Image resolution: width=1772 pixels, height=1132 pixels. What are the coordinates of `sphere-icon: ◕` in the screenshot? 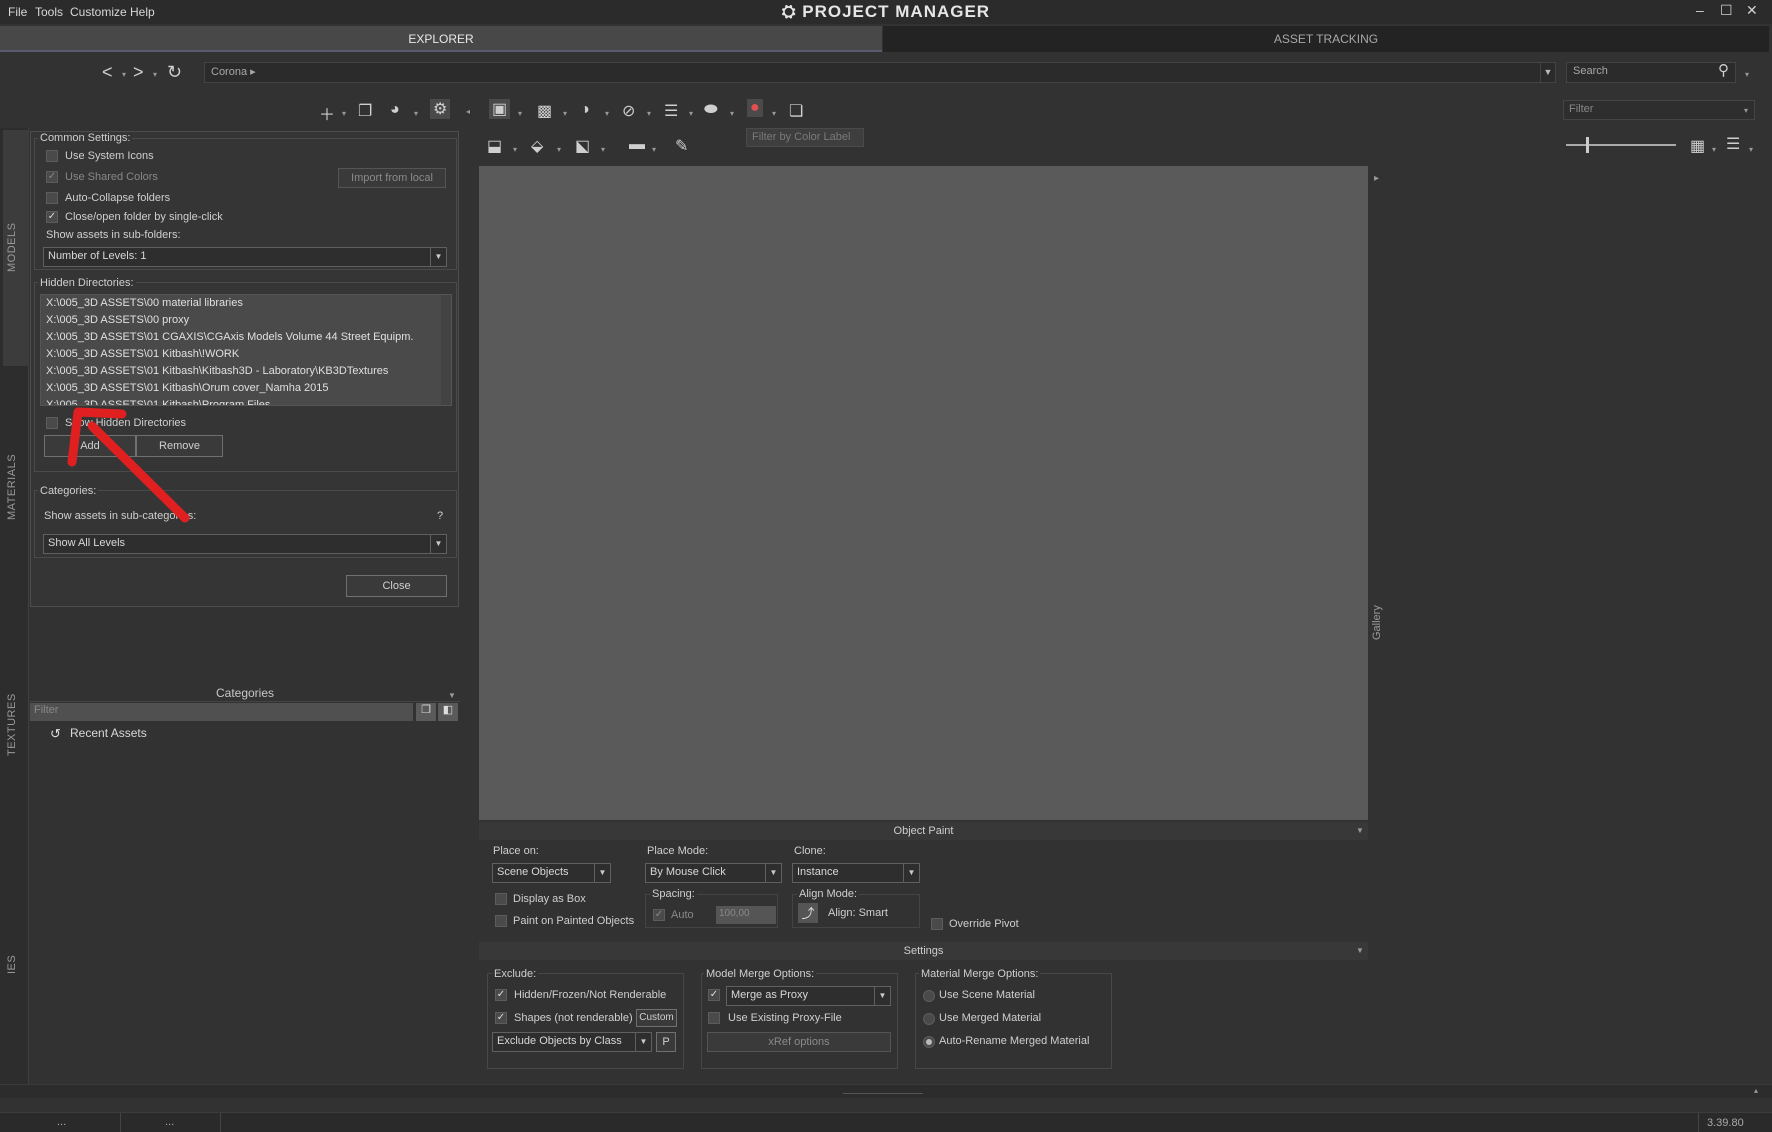 It's located at (395, 110).